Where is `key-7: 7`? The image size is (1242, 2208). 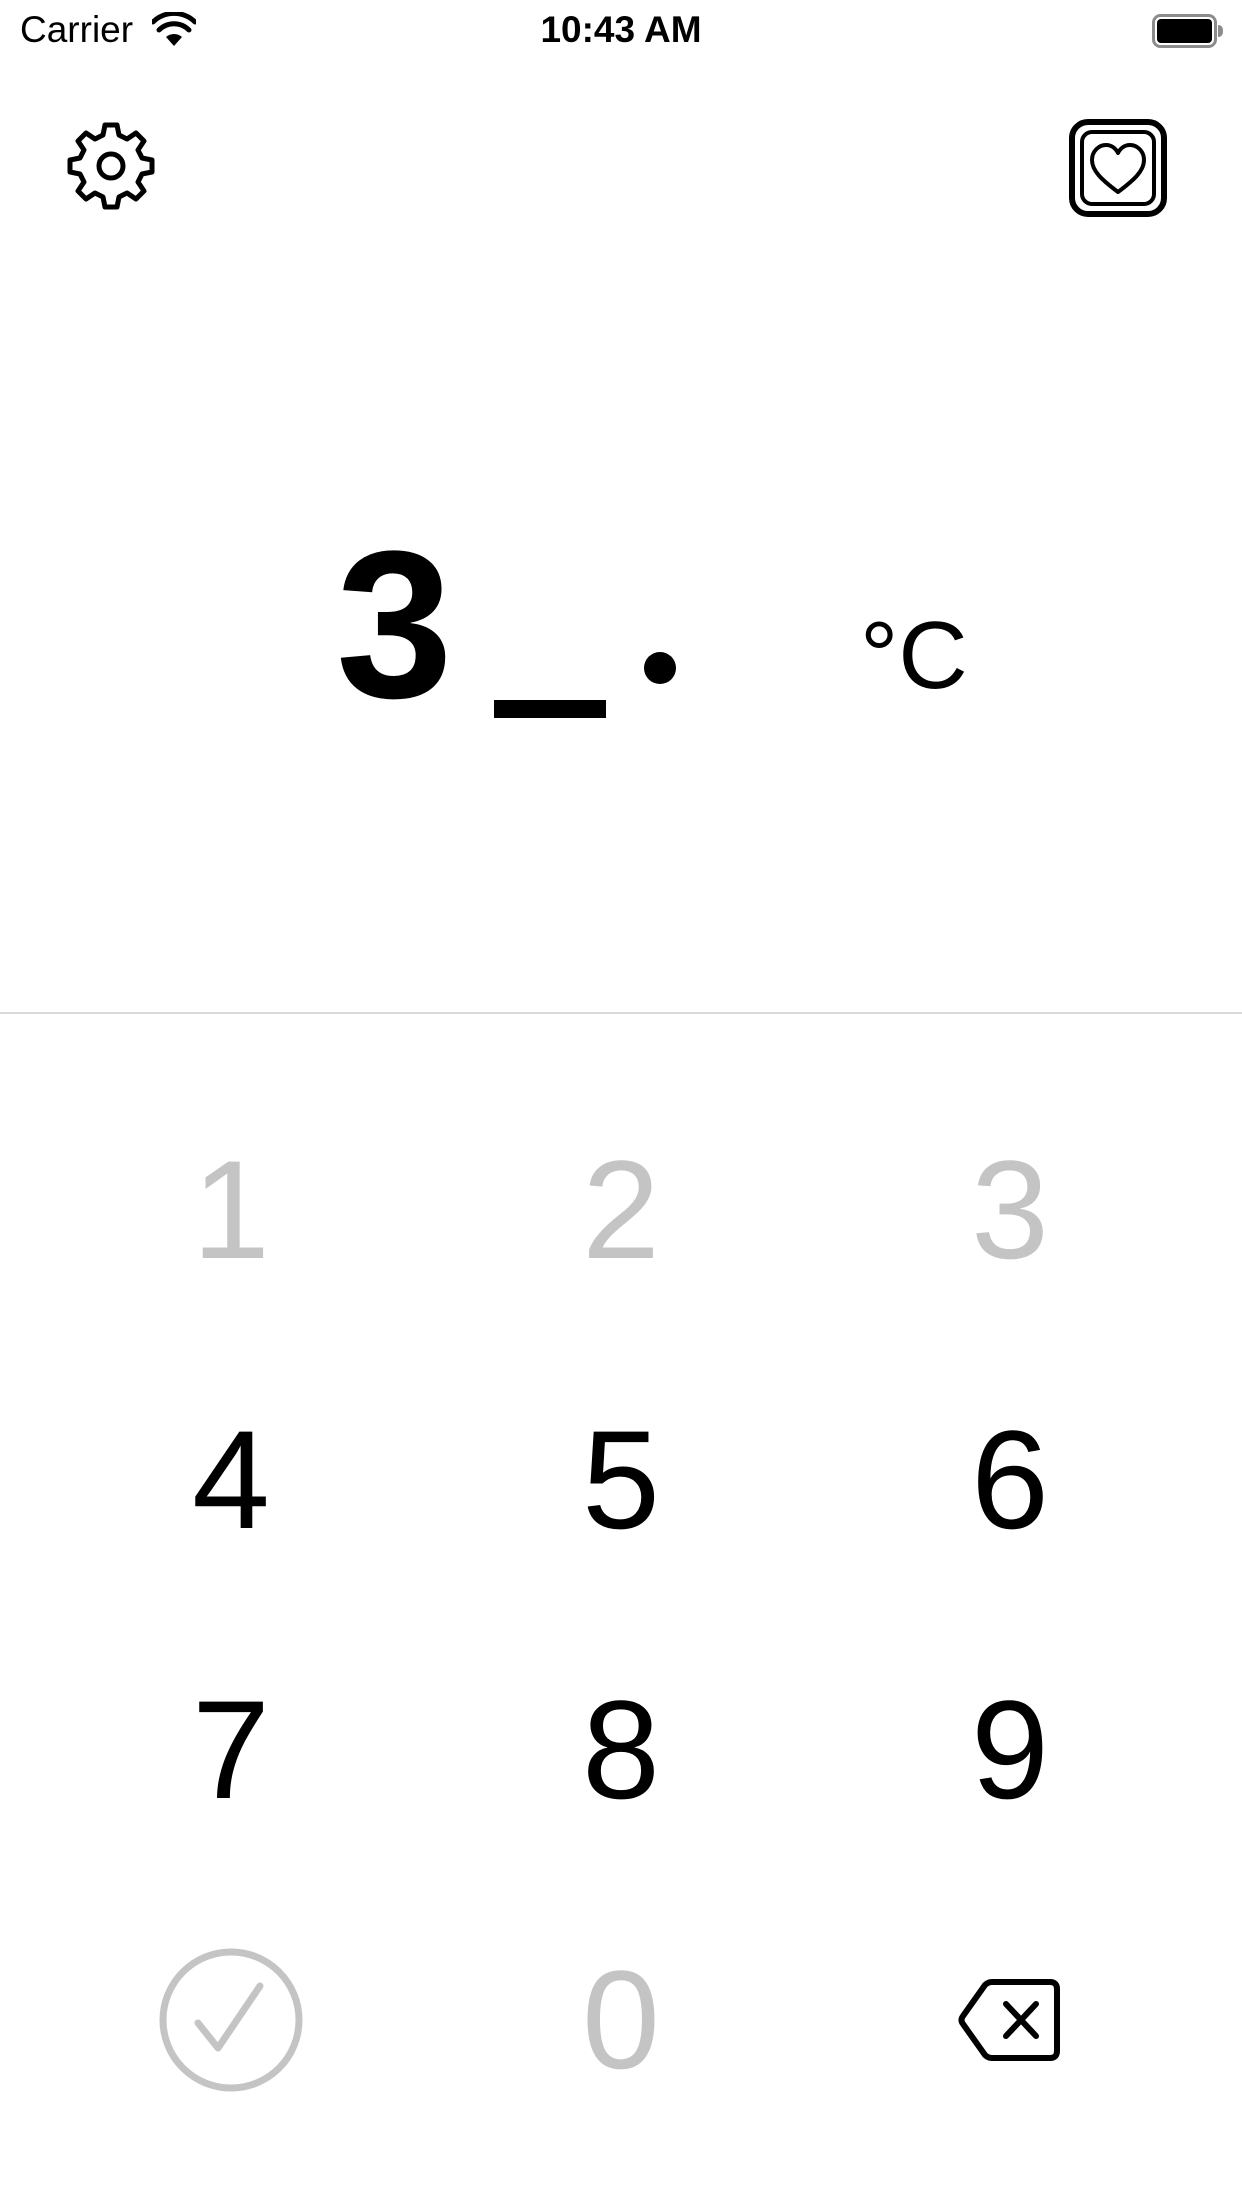 key-7: 7 is located at coordinates (231, 1750).